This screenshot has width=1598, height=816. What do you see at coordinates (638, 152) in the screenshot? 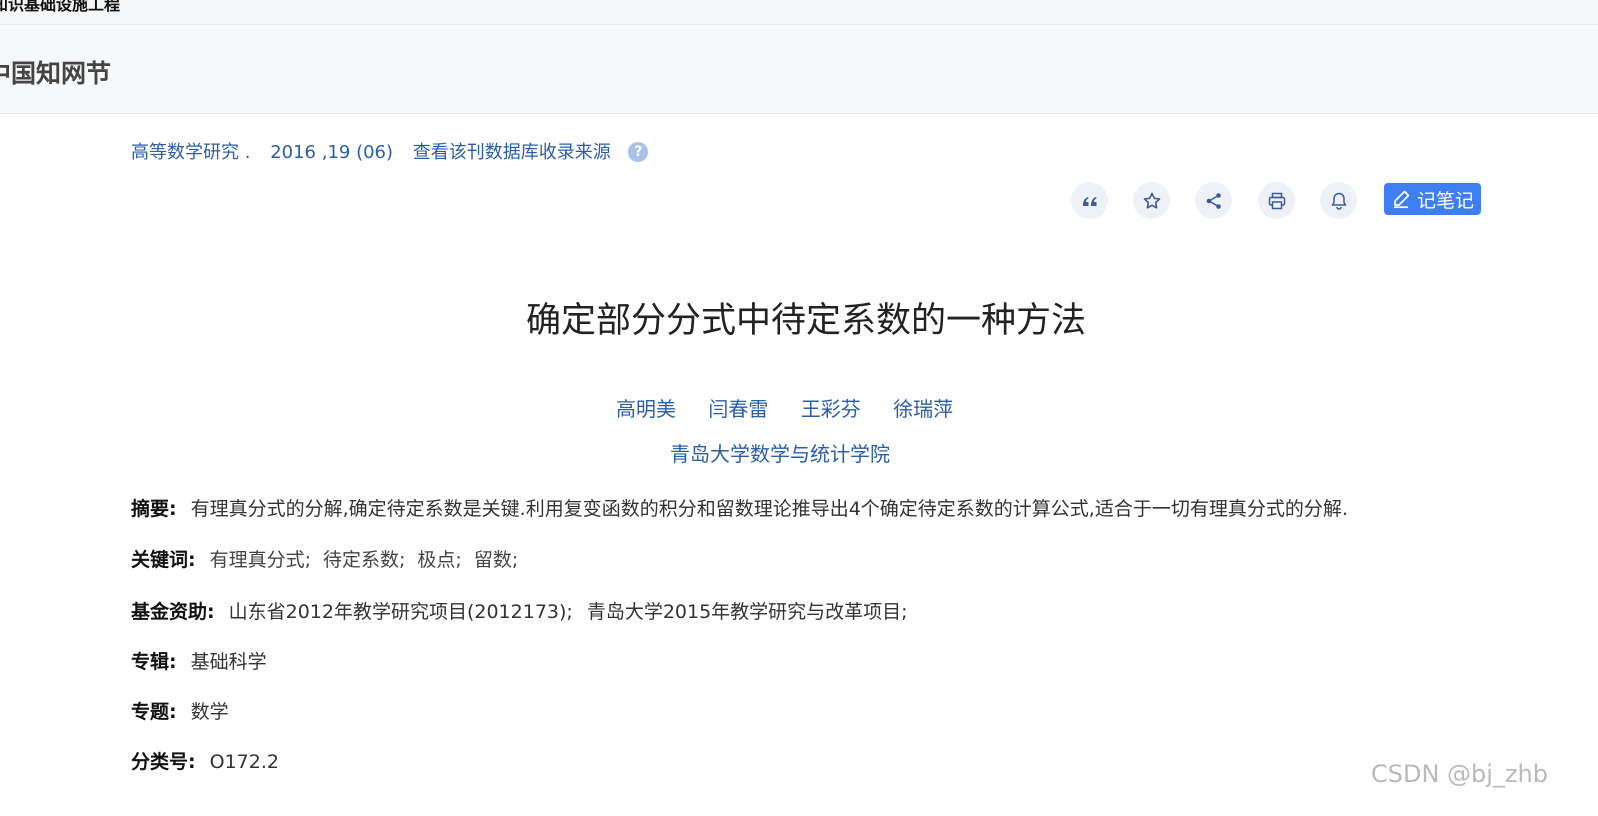
I see `help-icon: ?` at bounding box center [638, 152].